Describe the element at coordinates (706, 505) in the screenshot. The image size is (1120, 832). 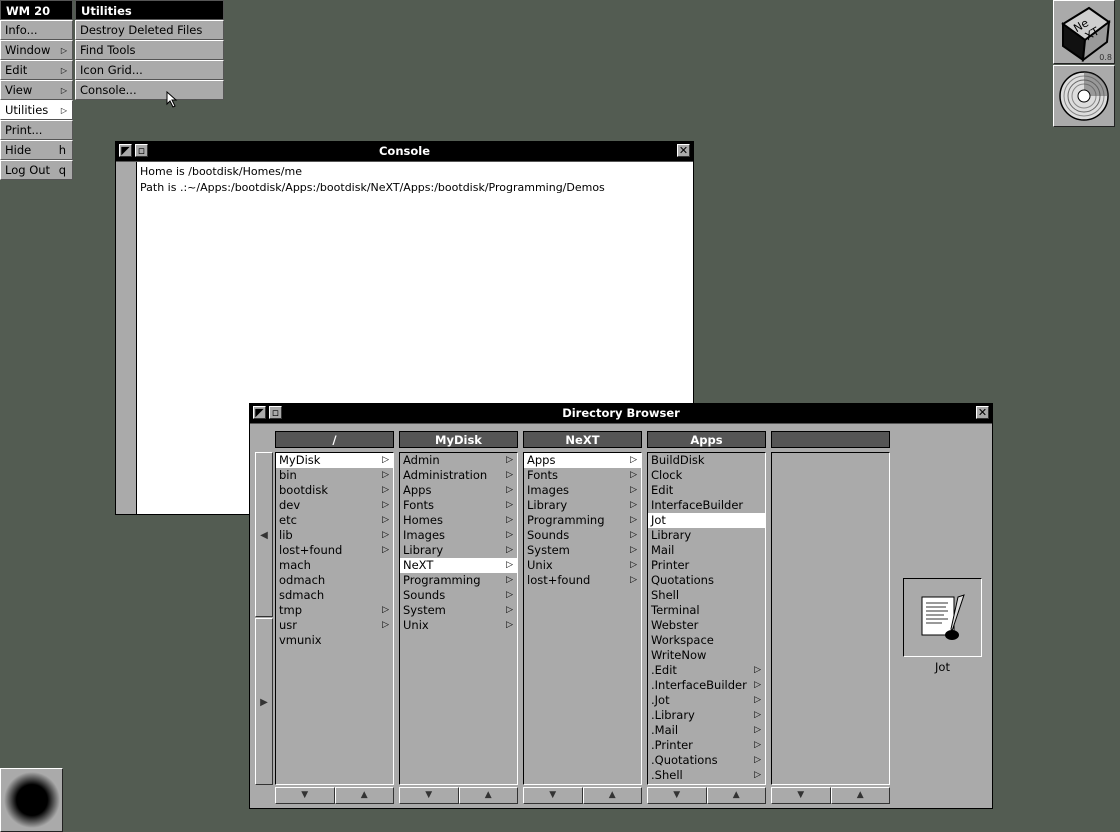
I see `list-item: InterfaceBuilder` at that location.